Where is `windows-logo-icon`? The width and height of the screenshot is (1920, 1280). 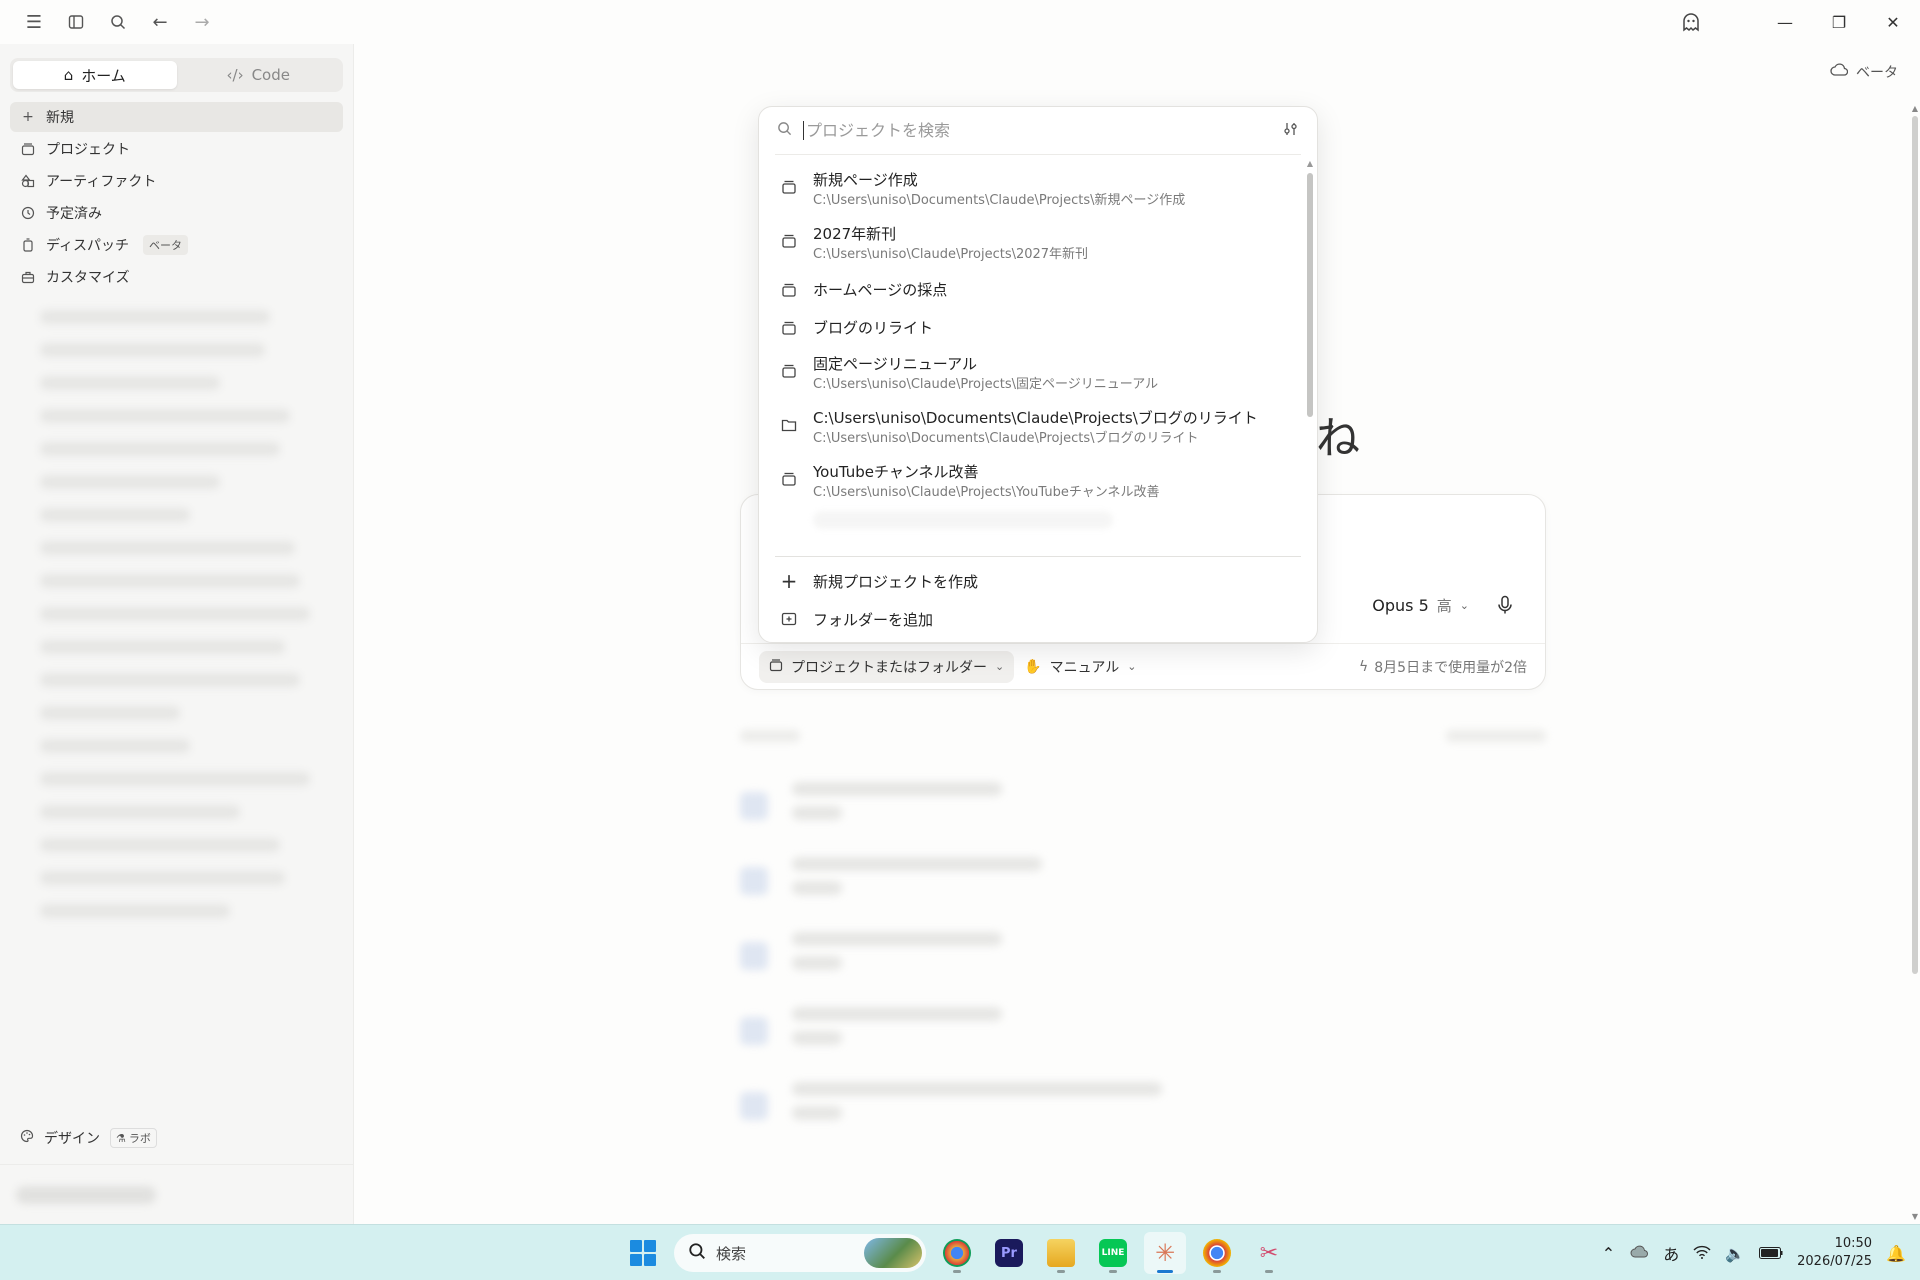 windows-logo-icon is located at coordinates (643, 1253).